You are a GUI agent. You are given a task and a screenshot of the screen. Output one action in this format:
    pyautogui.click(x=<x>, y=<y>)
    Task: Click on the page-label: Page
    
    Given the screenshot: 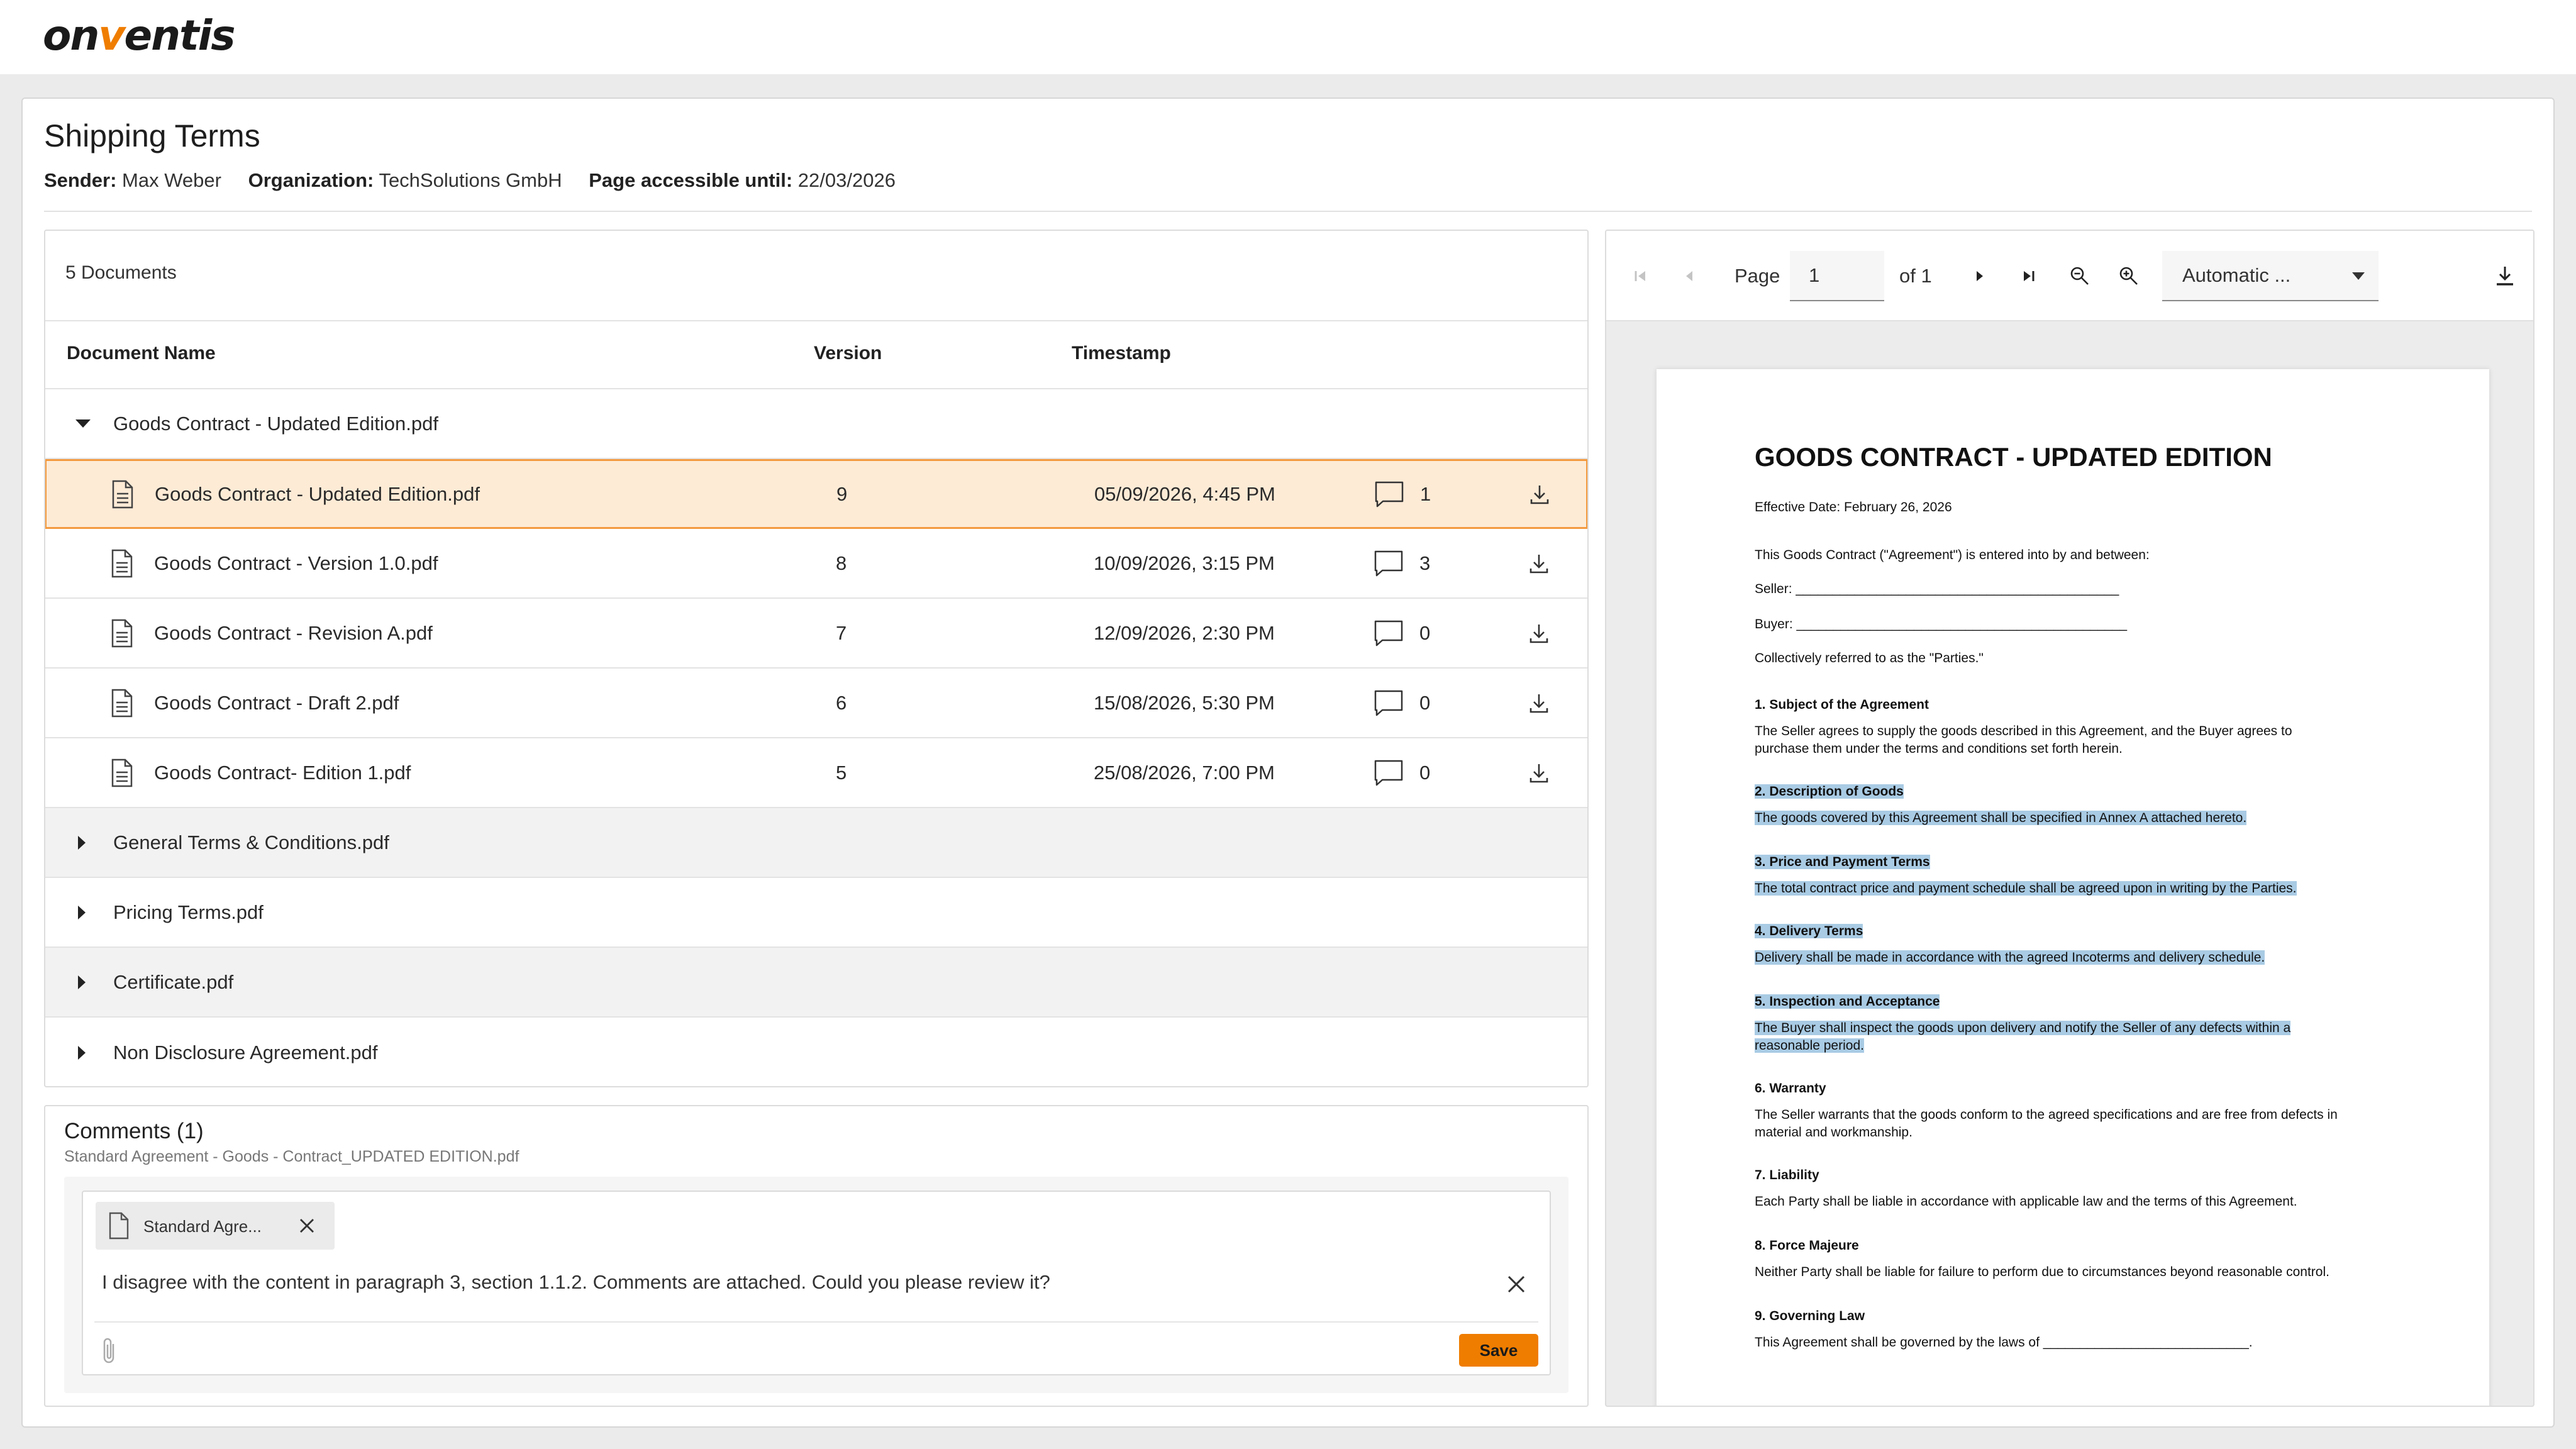 What is the action you would take?
    pyautogui.click(x=1757, y=276)
    